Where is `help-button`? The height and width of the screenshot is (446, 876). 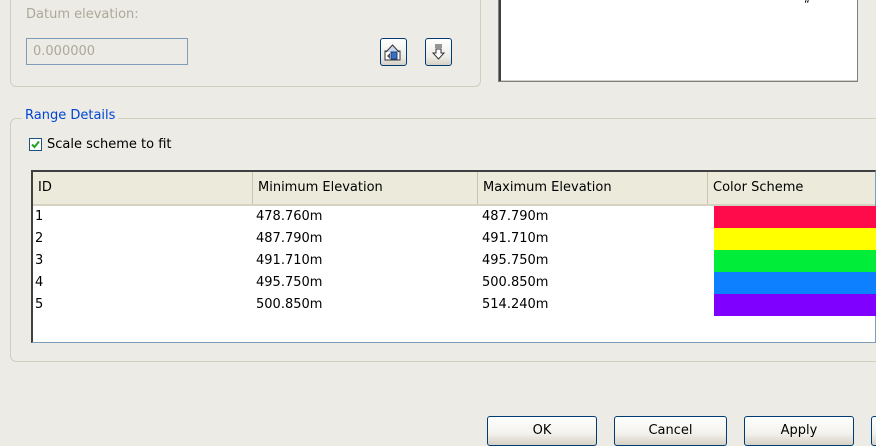 help-button is located at coordinates (873, 431).